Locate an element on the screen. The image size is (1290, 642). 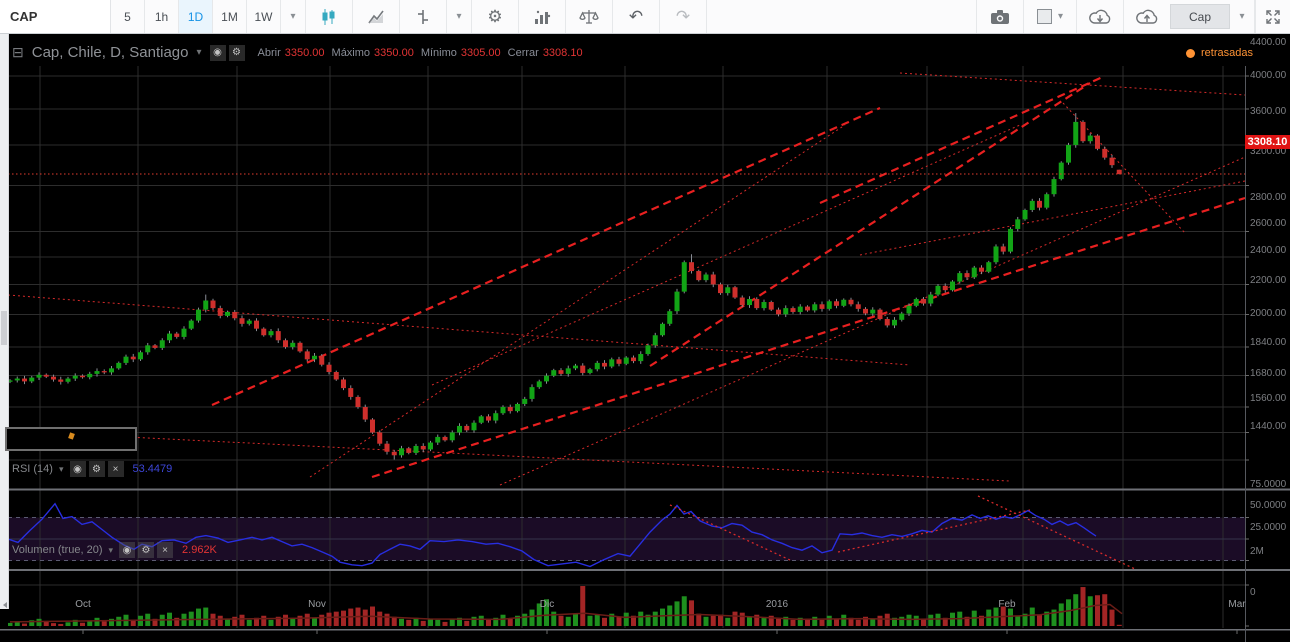
candlestick-icon is located at coordinates (328, 16).